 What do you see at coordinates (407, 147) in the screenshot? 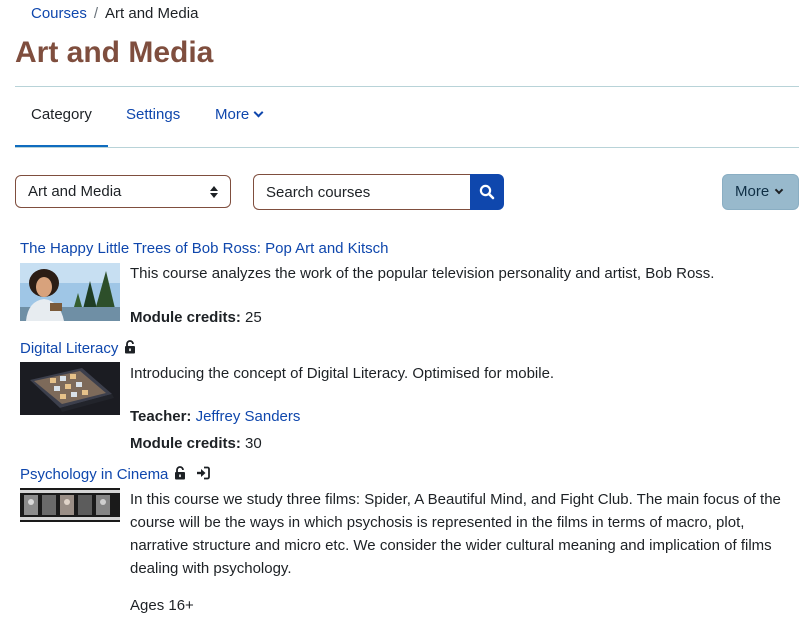
I see `nav-divider` at bounding box center [407, 147].